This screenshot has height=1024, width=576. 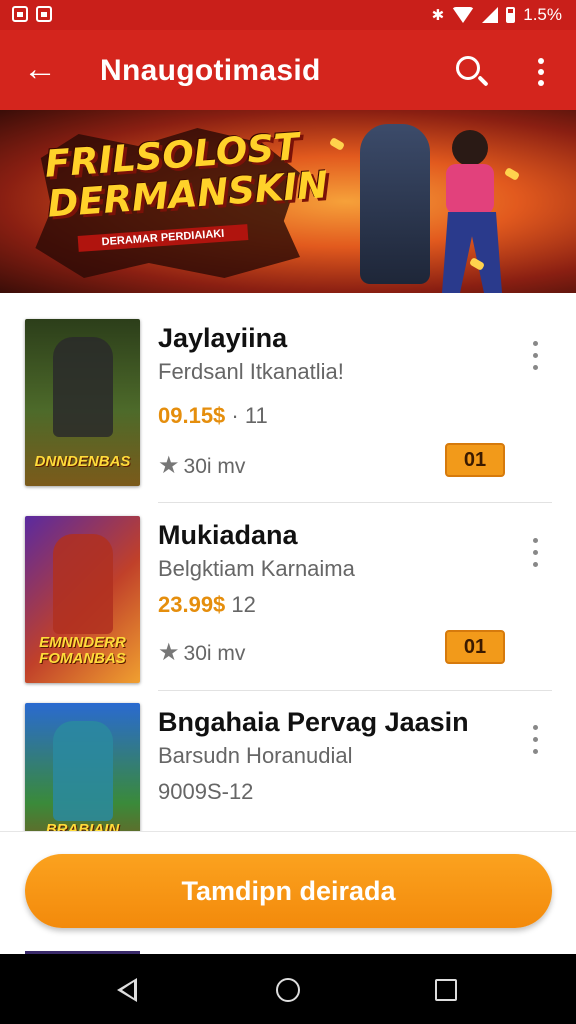 What do you see at coordinates (82, 599) in the screenshot?
I see `game-thumbnail: EMNNDERR FOMANBAS` at bounding box center [82, 599].